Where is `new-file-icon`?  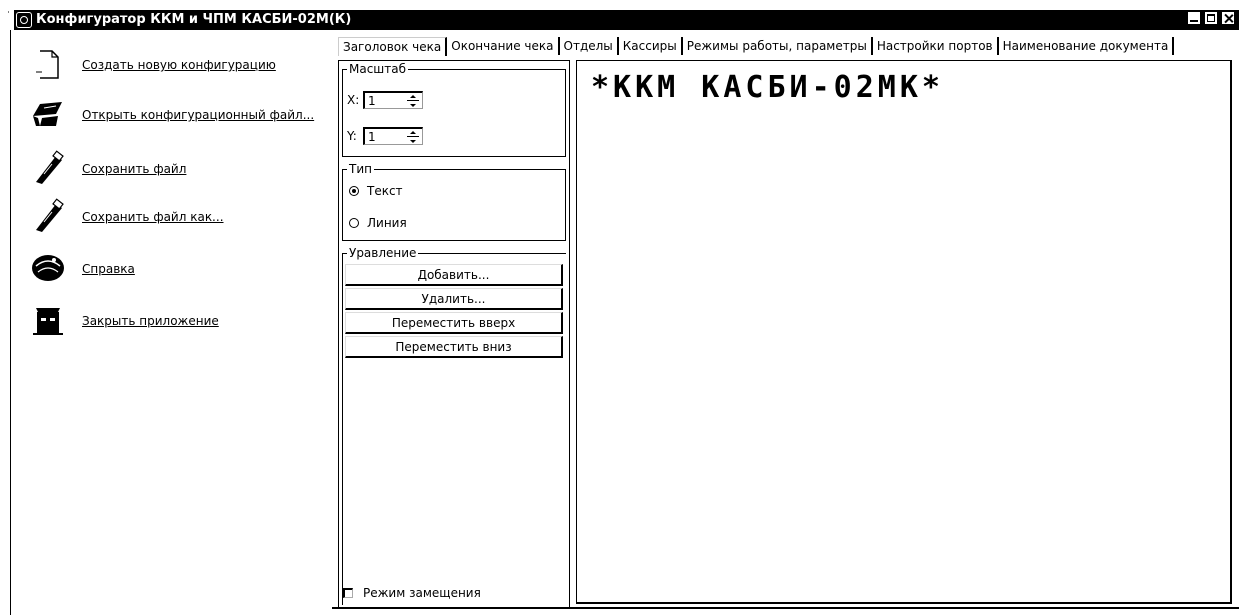
new-file-icon is located at coordinates (47, 64).